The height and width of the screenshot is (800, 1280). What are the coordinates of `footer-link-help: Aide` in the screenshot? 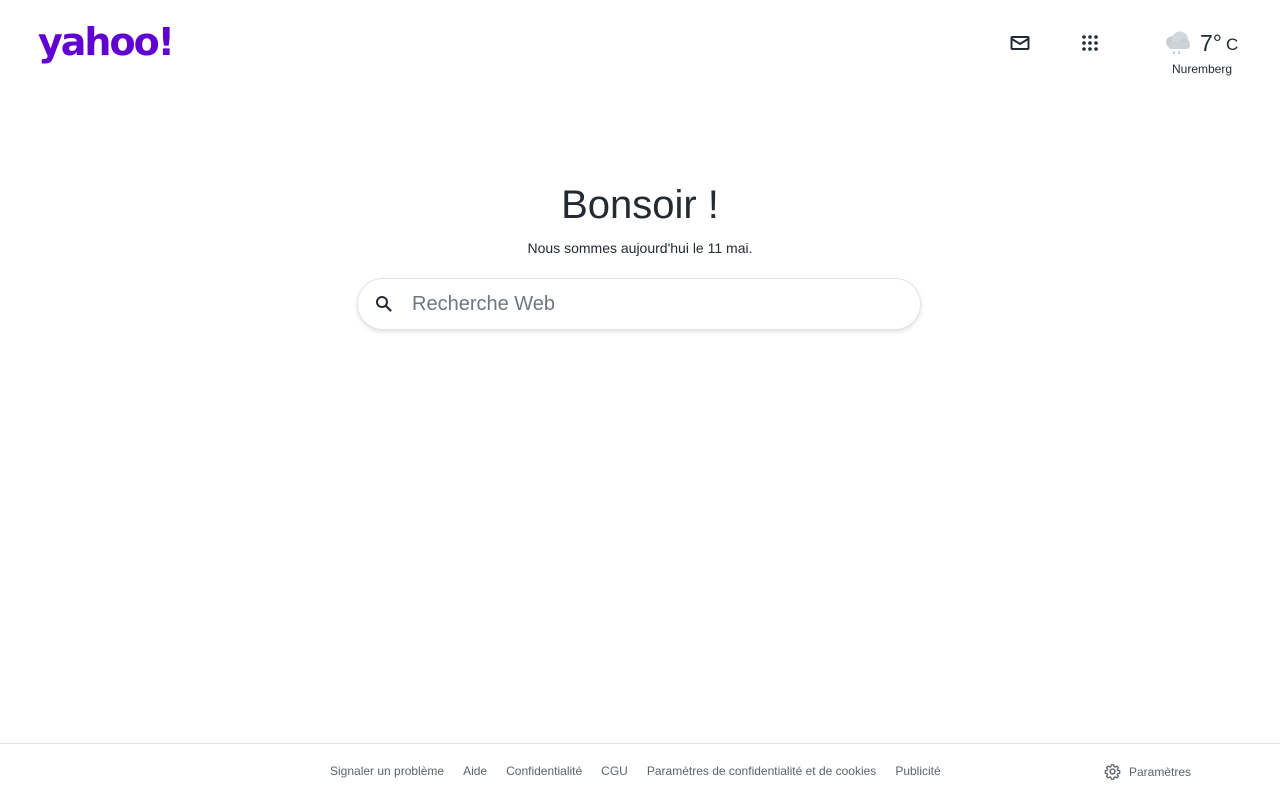 It's located at (475, 771).